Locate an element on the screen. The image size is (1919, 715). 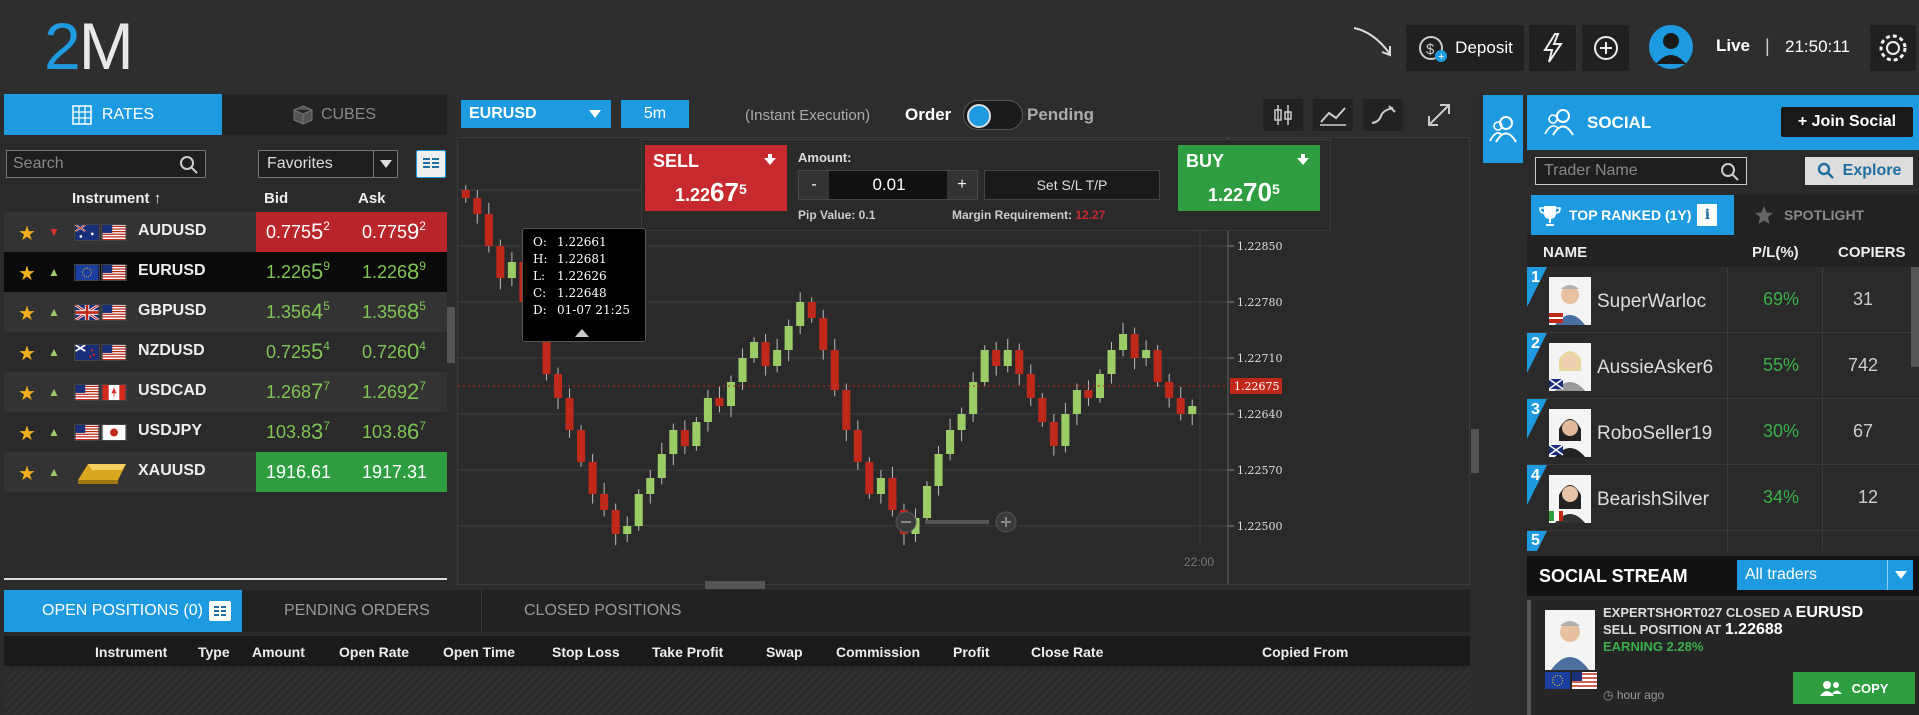
stream-filter-select: All traders is located at coordinates (1825, 575).